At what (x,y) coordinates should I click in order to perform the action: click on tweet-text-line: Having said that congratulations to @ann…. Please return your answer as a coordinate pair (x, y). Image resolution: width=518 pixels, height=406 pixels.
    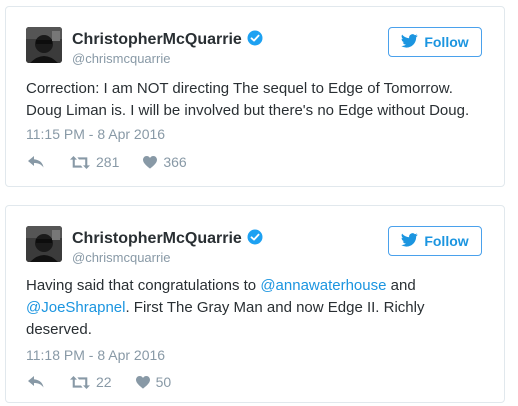
    Looking at the image, I should click on (221, 285).